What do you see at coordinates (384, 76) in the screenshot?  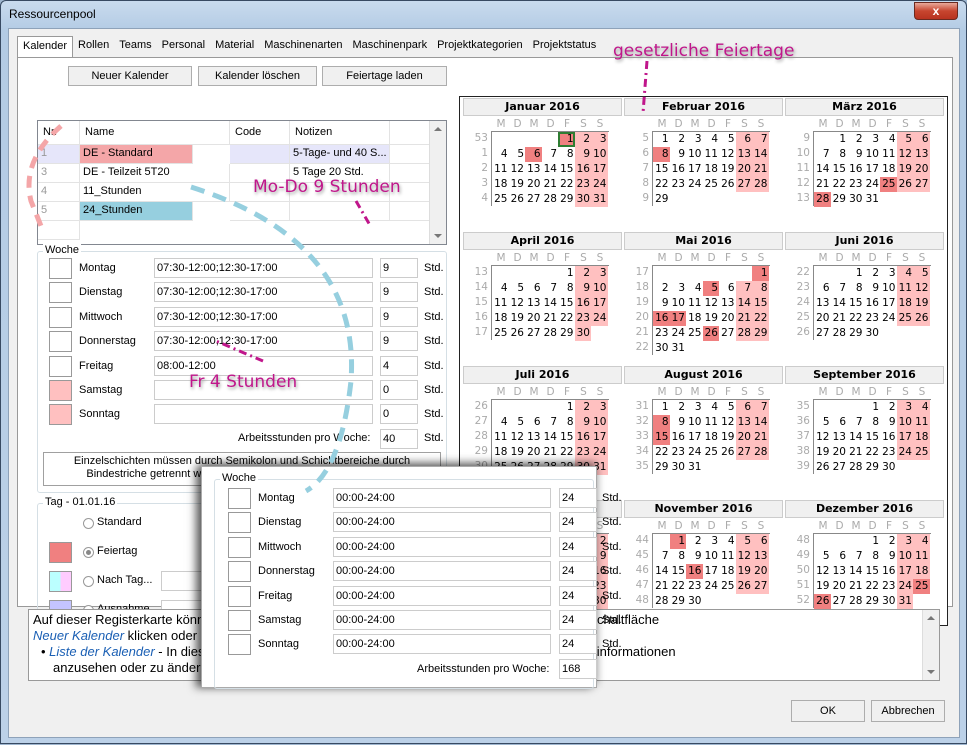 I see `load-holidays-button: Feiertage laden` at bounding box center [384, 76].